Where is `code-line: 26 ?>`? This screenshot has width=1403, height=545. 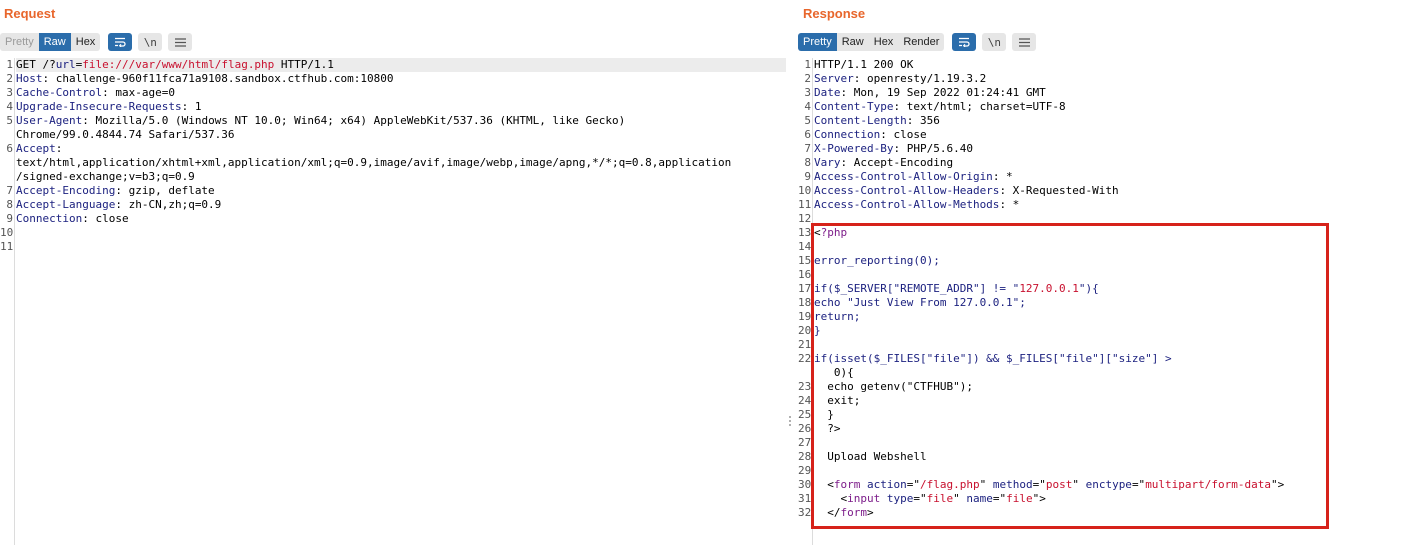 code-line: 26 ?> is located at coordinates (1100, 429).